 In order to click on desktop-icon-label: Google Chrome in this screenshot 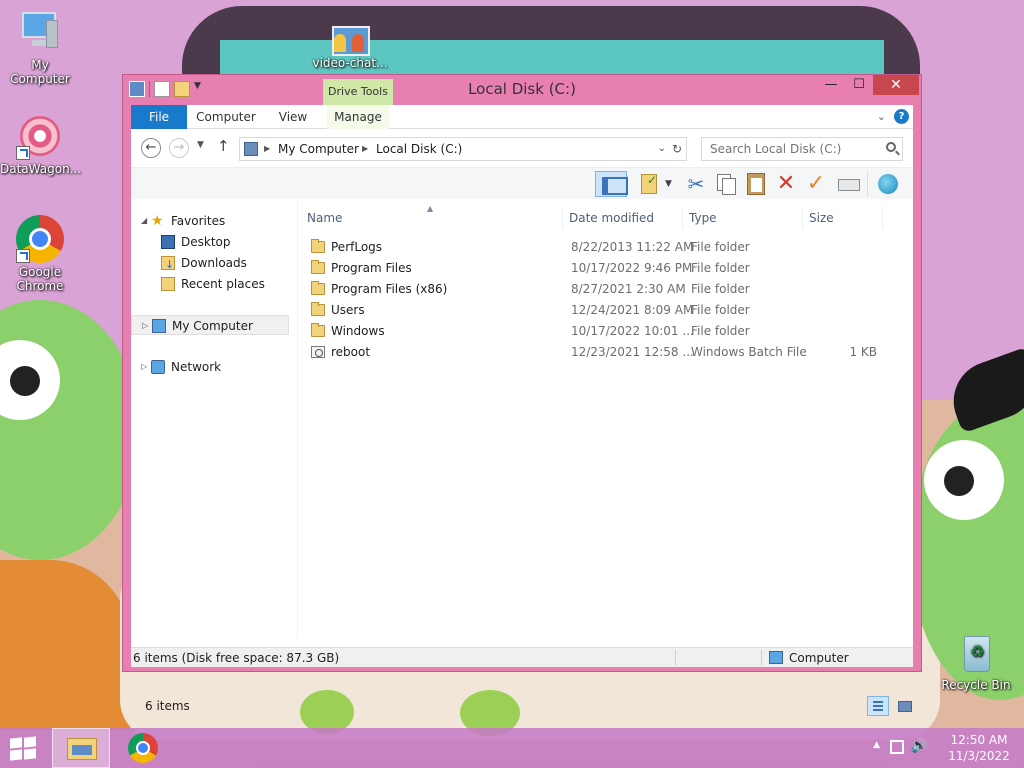, I will do `click(40, 279)`.